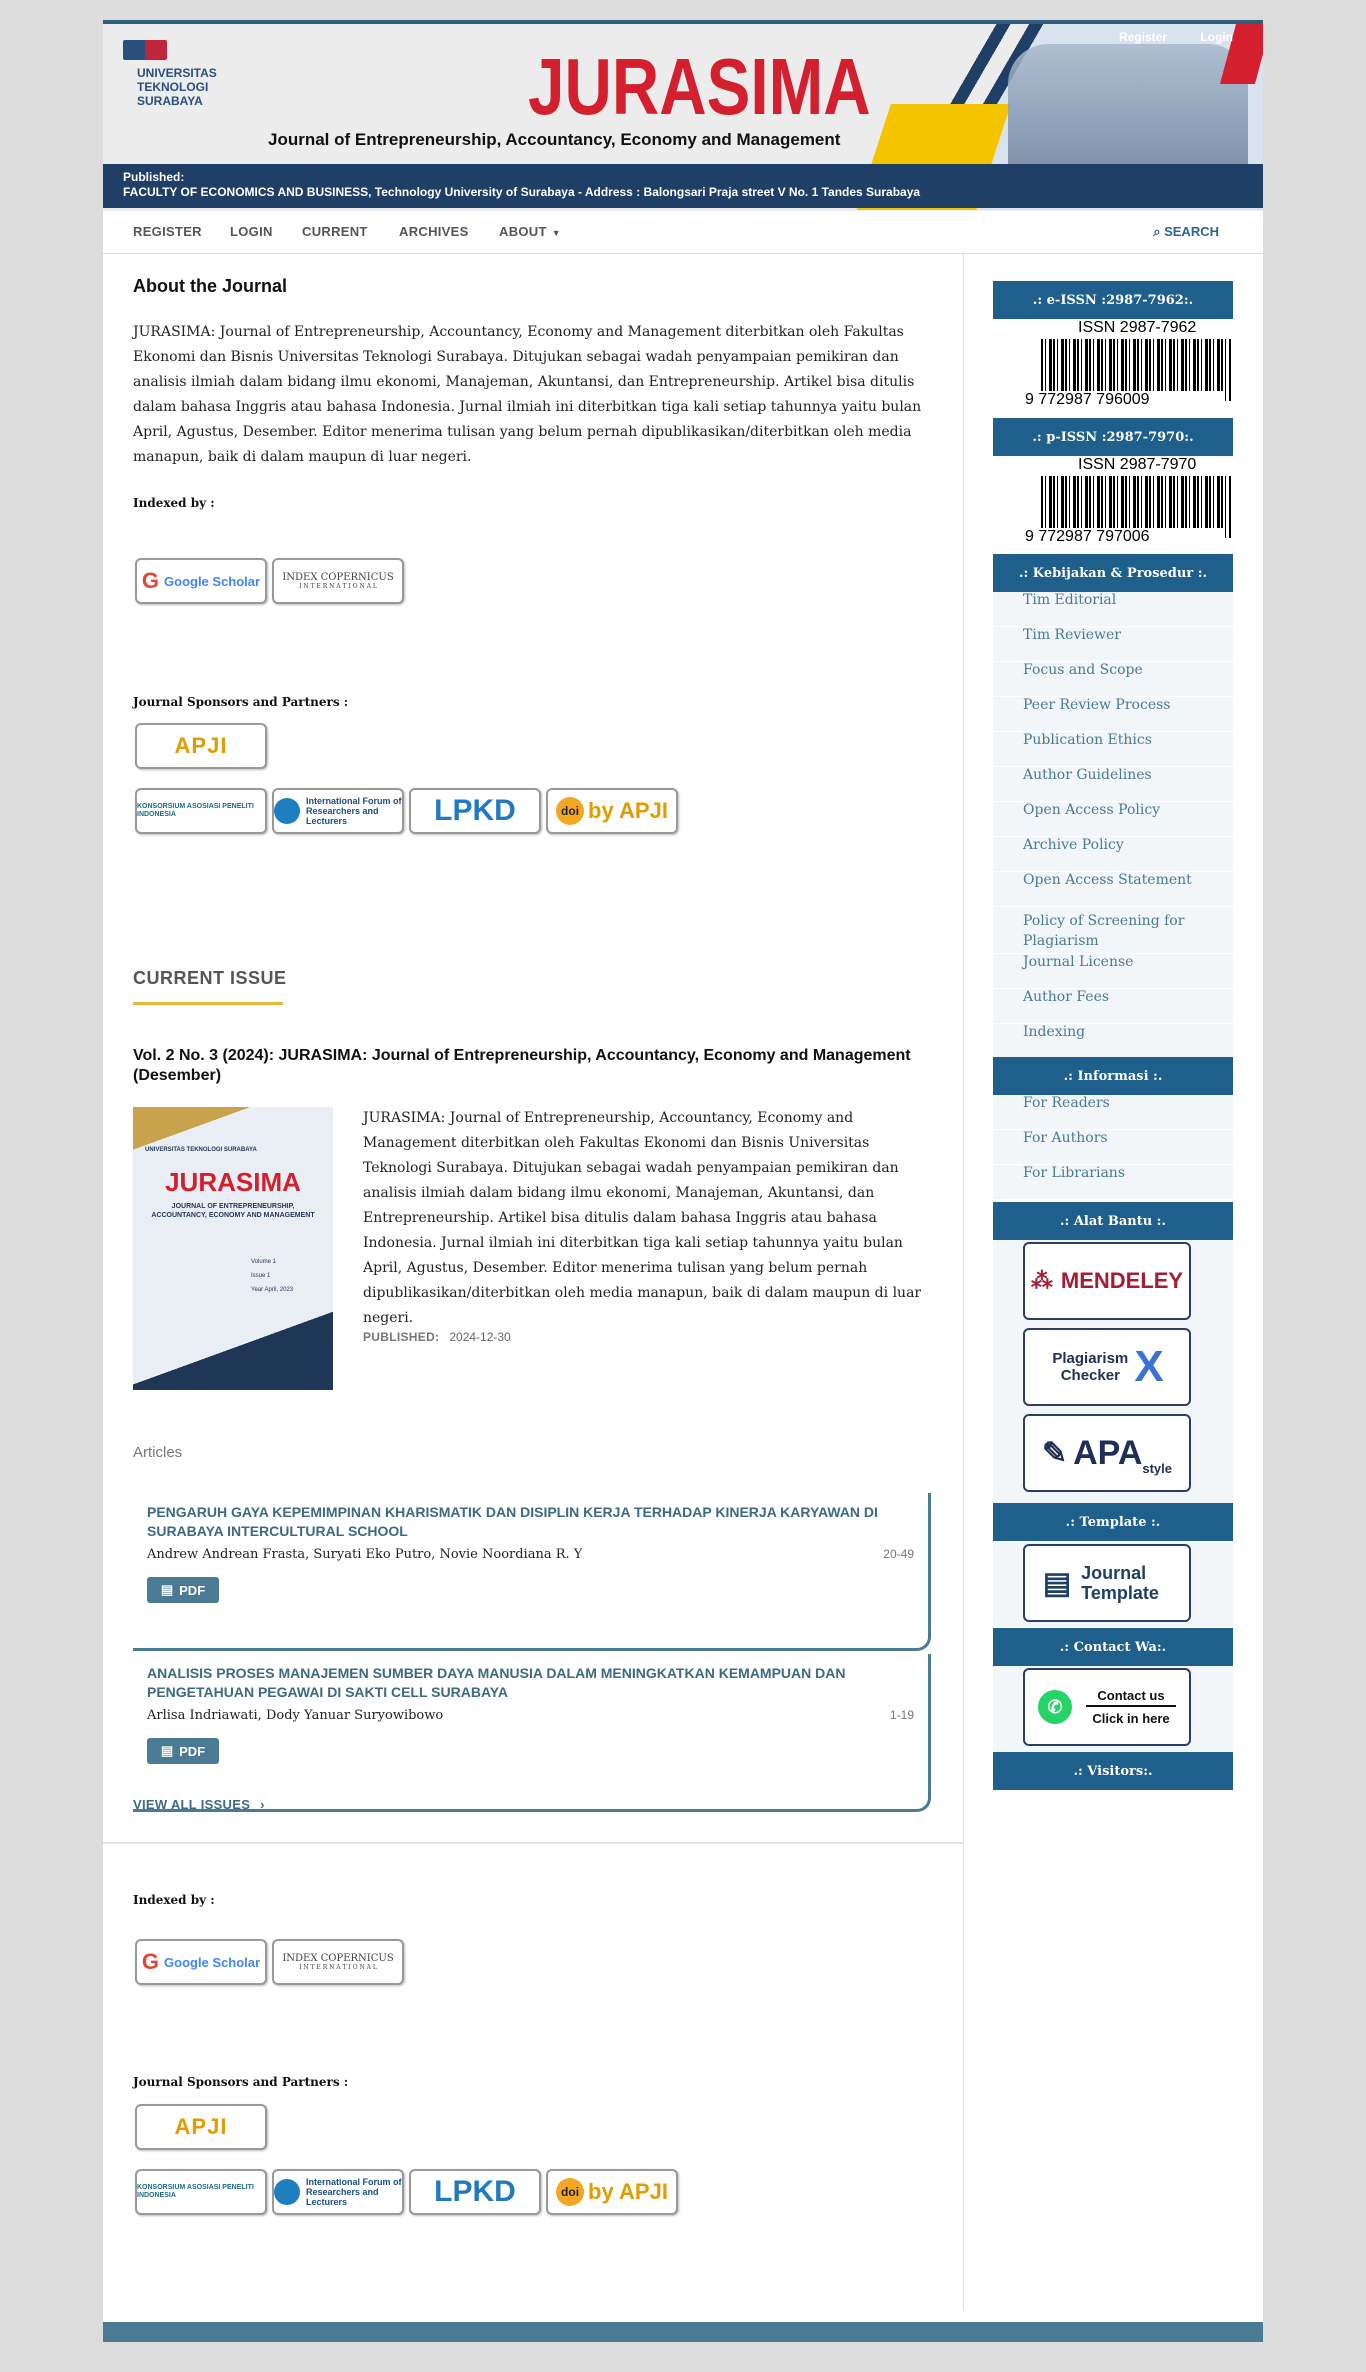 The image size is (1366, 2372). Describe the element at coordinates (1107, 1281) in the screenshot. I see `mendeley-button: ⁂ MENDELEY` at that location.